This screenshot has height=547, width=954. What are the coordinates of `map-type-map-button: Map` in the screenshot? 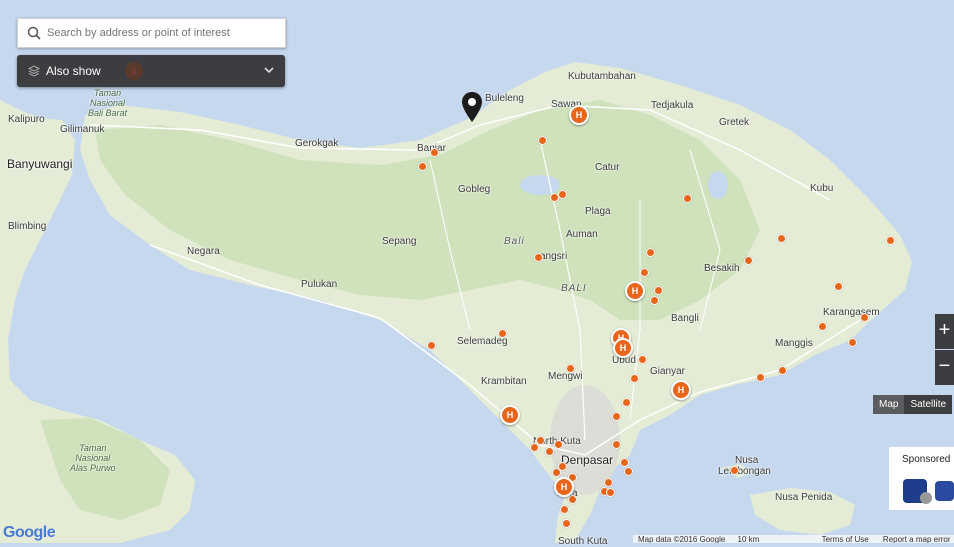 It's located at (889, 404).